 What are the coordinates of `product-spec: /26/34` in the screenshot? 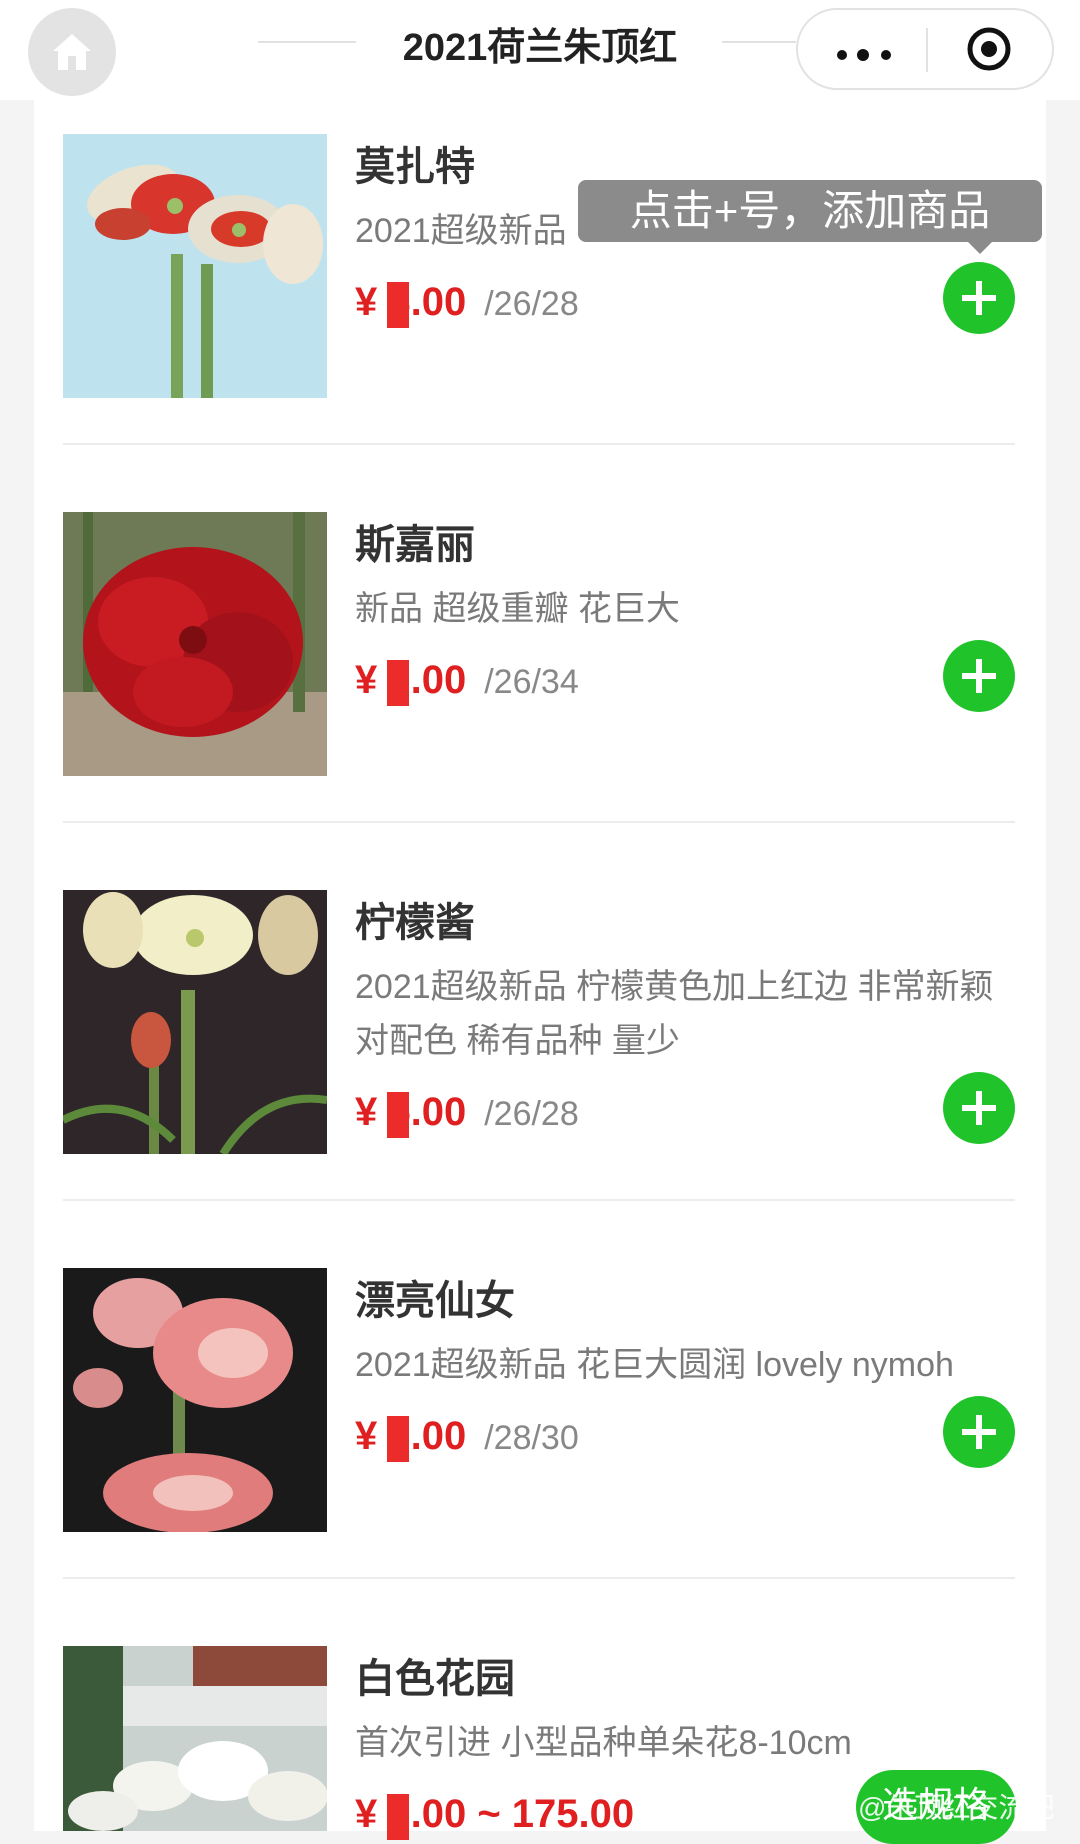 It's located at (531, 682).